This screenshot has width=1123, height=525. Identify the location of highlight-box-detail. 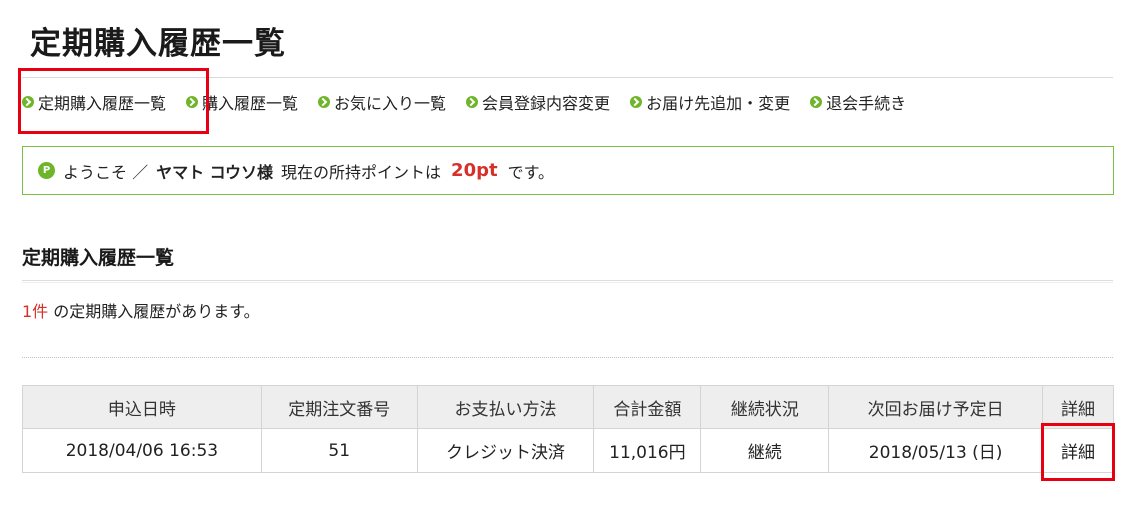
(1078, 452).